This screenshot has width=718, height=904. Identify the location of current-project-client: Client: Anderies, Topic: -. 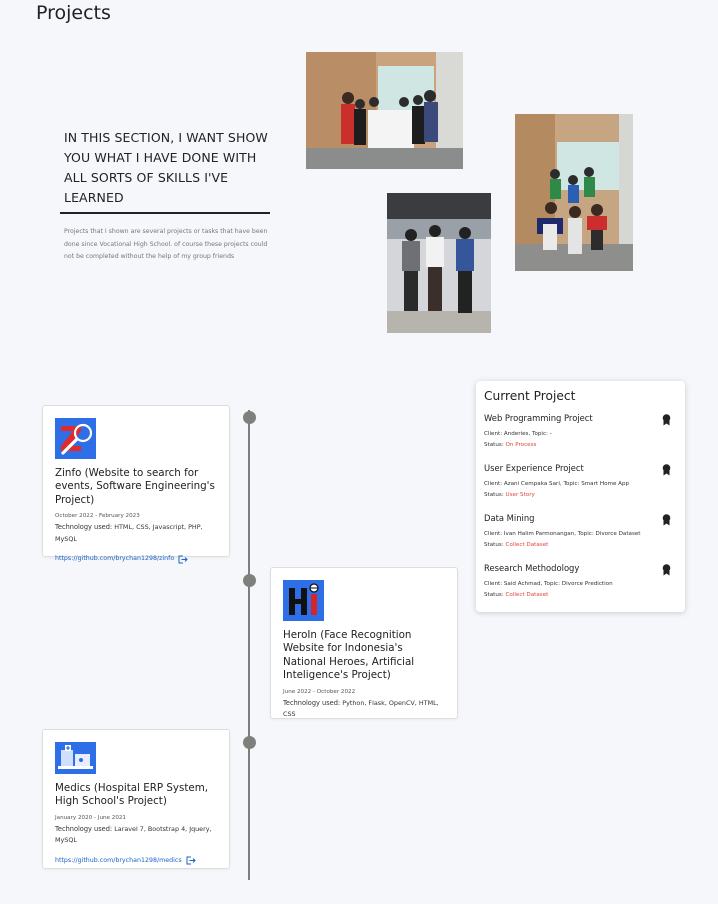
(518, 434).